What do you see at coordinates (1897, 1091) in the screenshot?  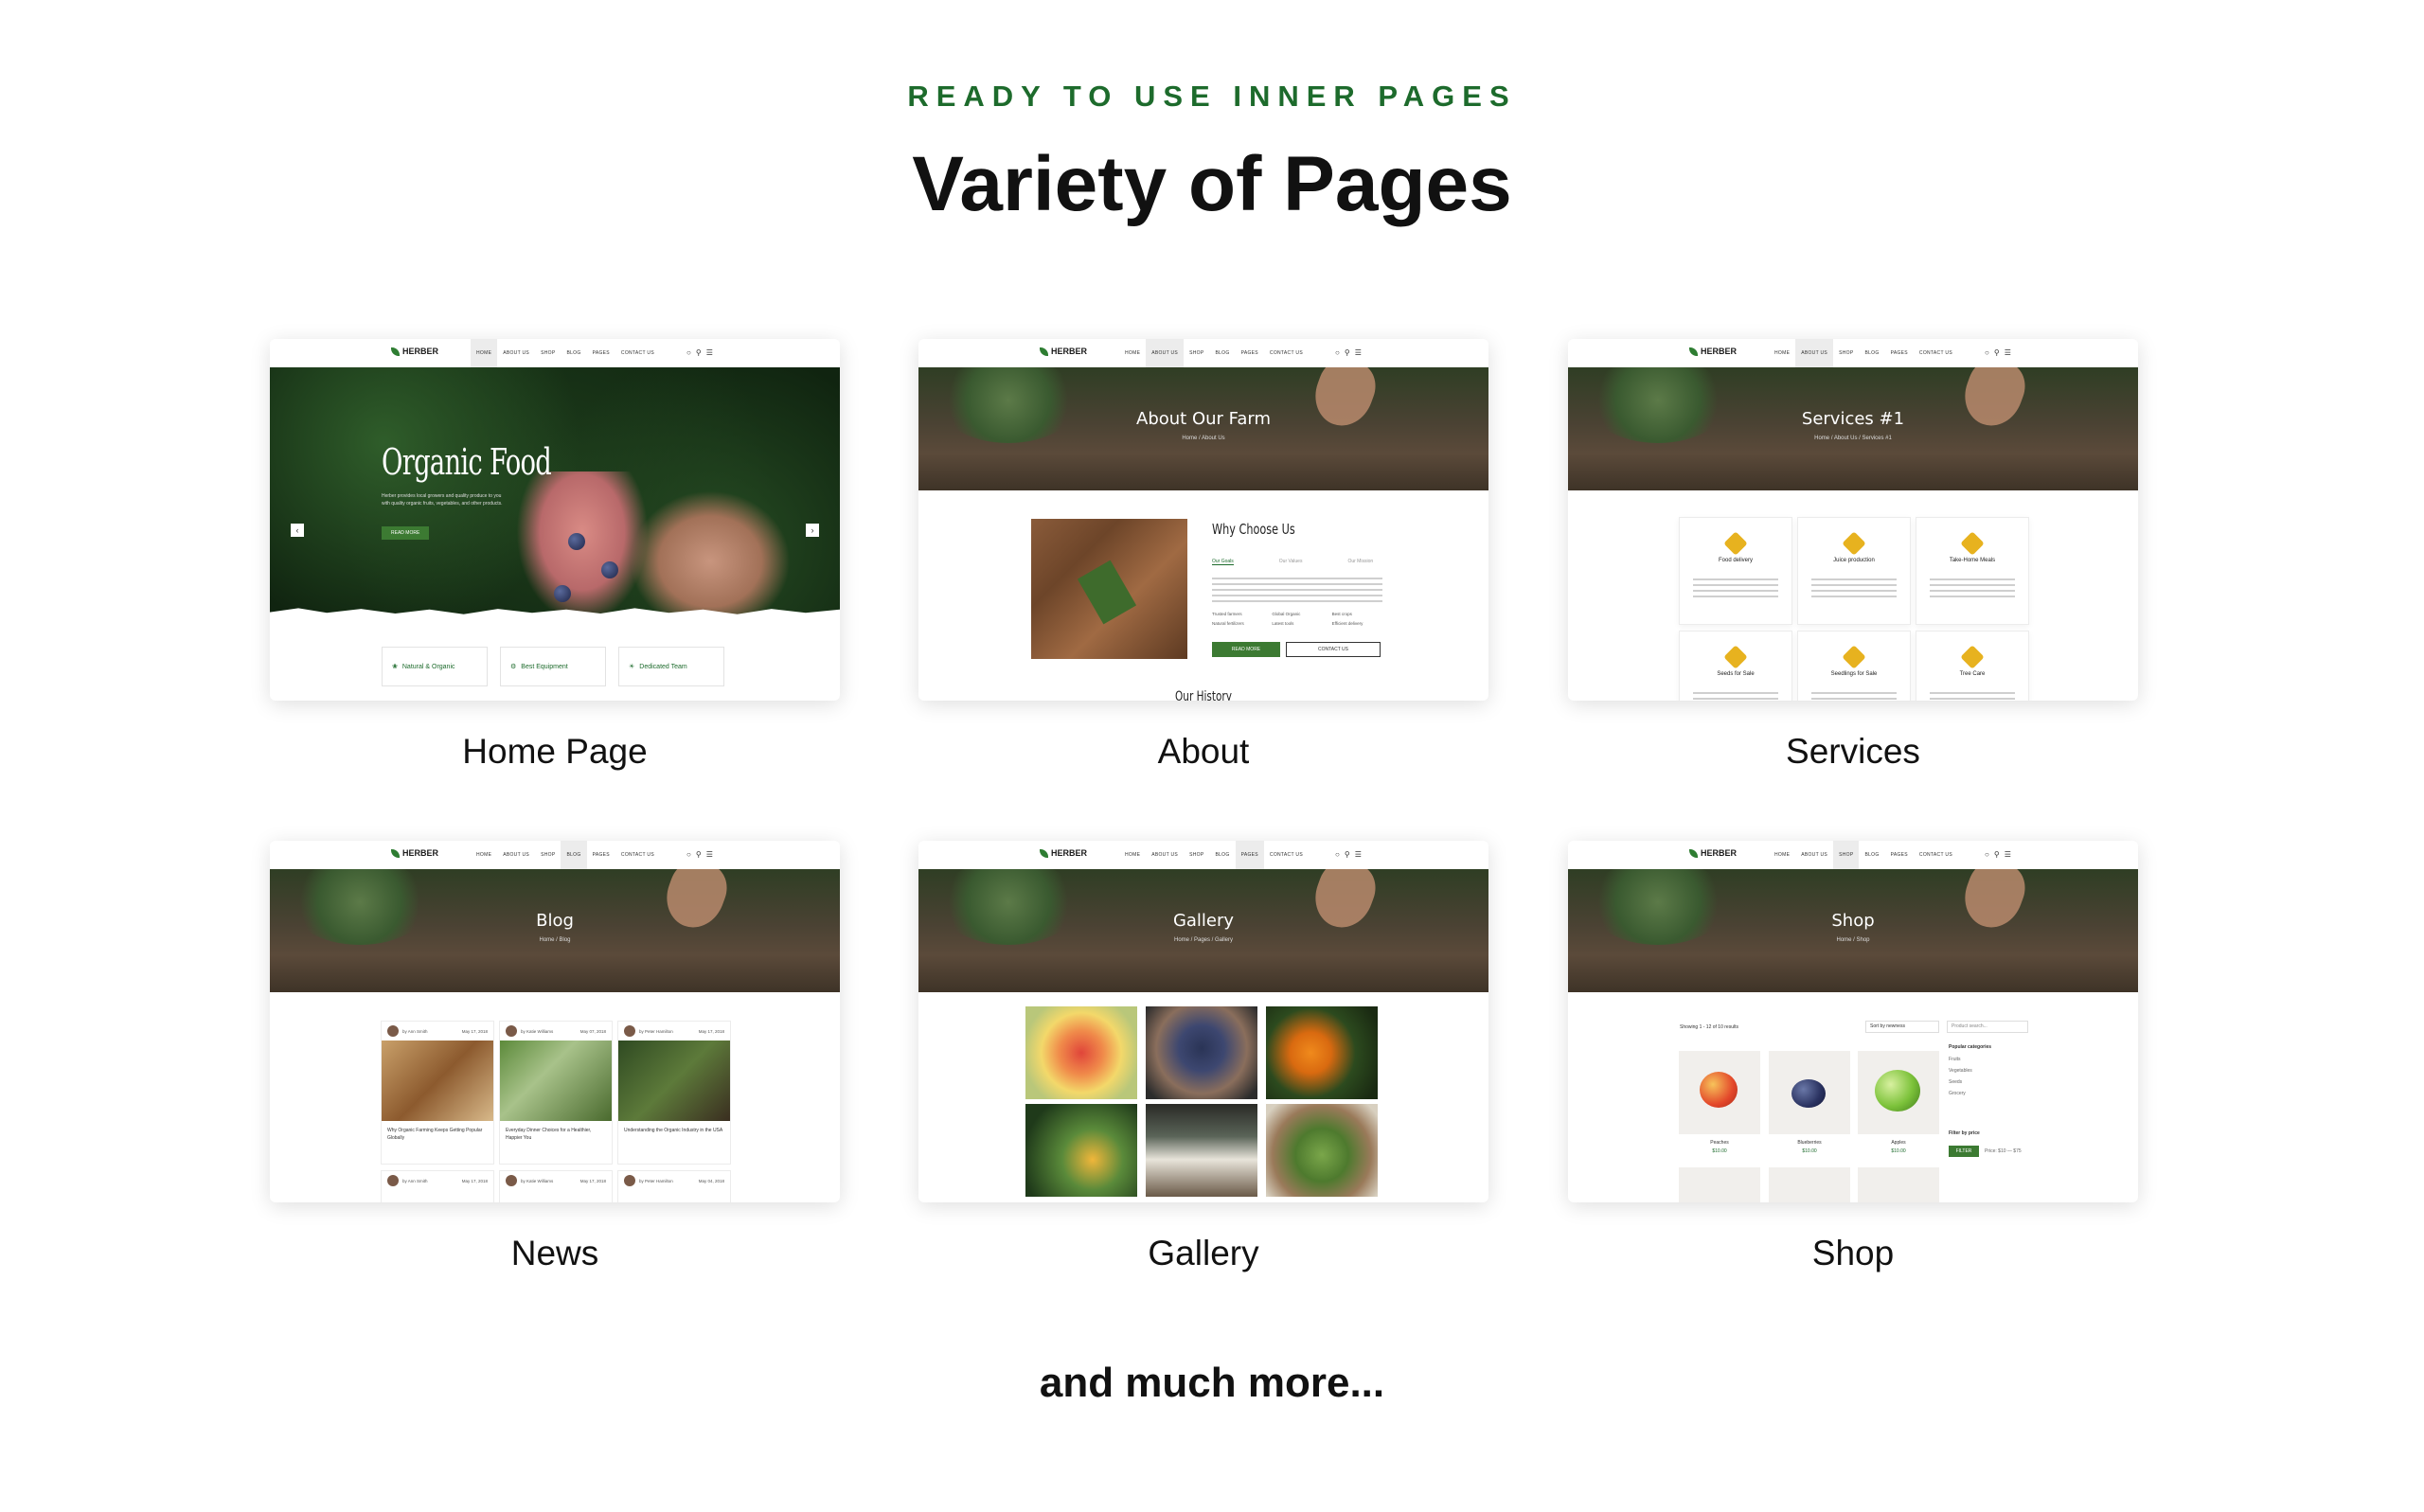 I see `apples-fruit` at bounding box center [1897, 1091].